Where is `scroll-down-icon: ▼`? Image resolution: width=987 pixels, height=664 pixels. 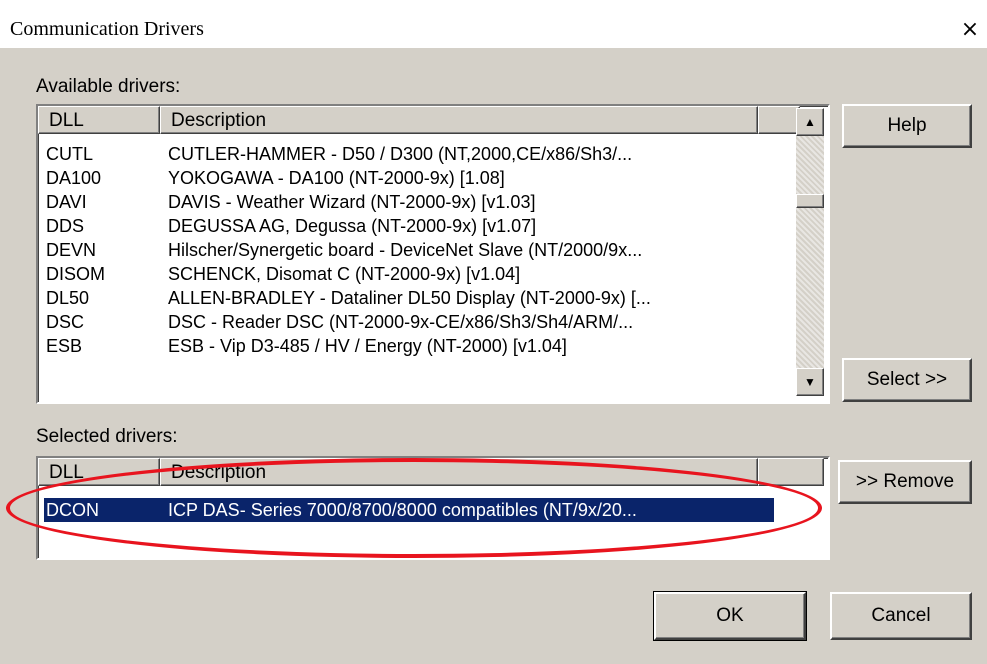 scroll-down-icon: ▼ is located at coordinates (810, 382).